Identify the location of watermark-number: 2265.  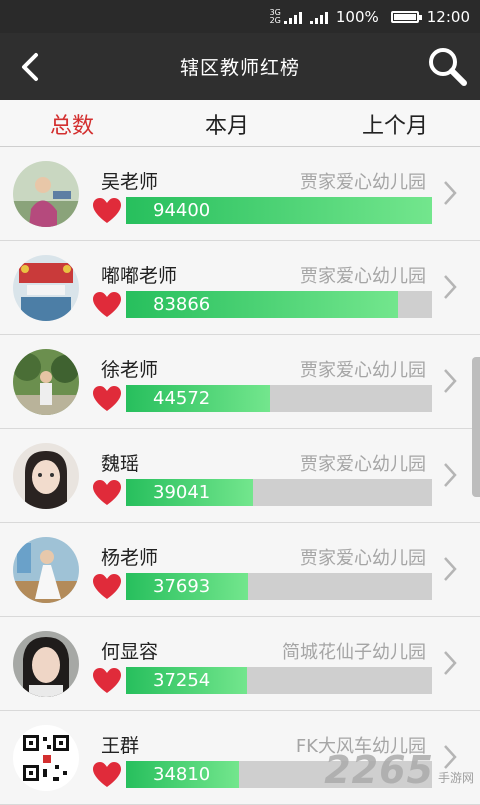
(379, 770).